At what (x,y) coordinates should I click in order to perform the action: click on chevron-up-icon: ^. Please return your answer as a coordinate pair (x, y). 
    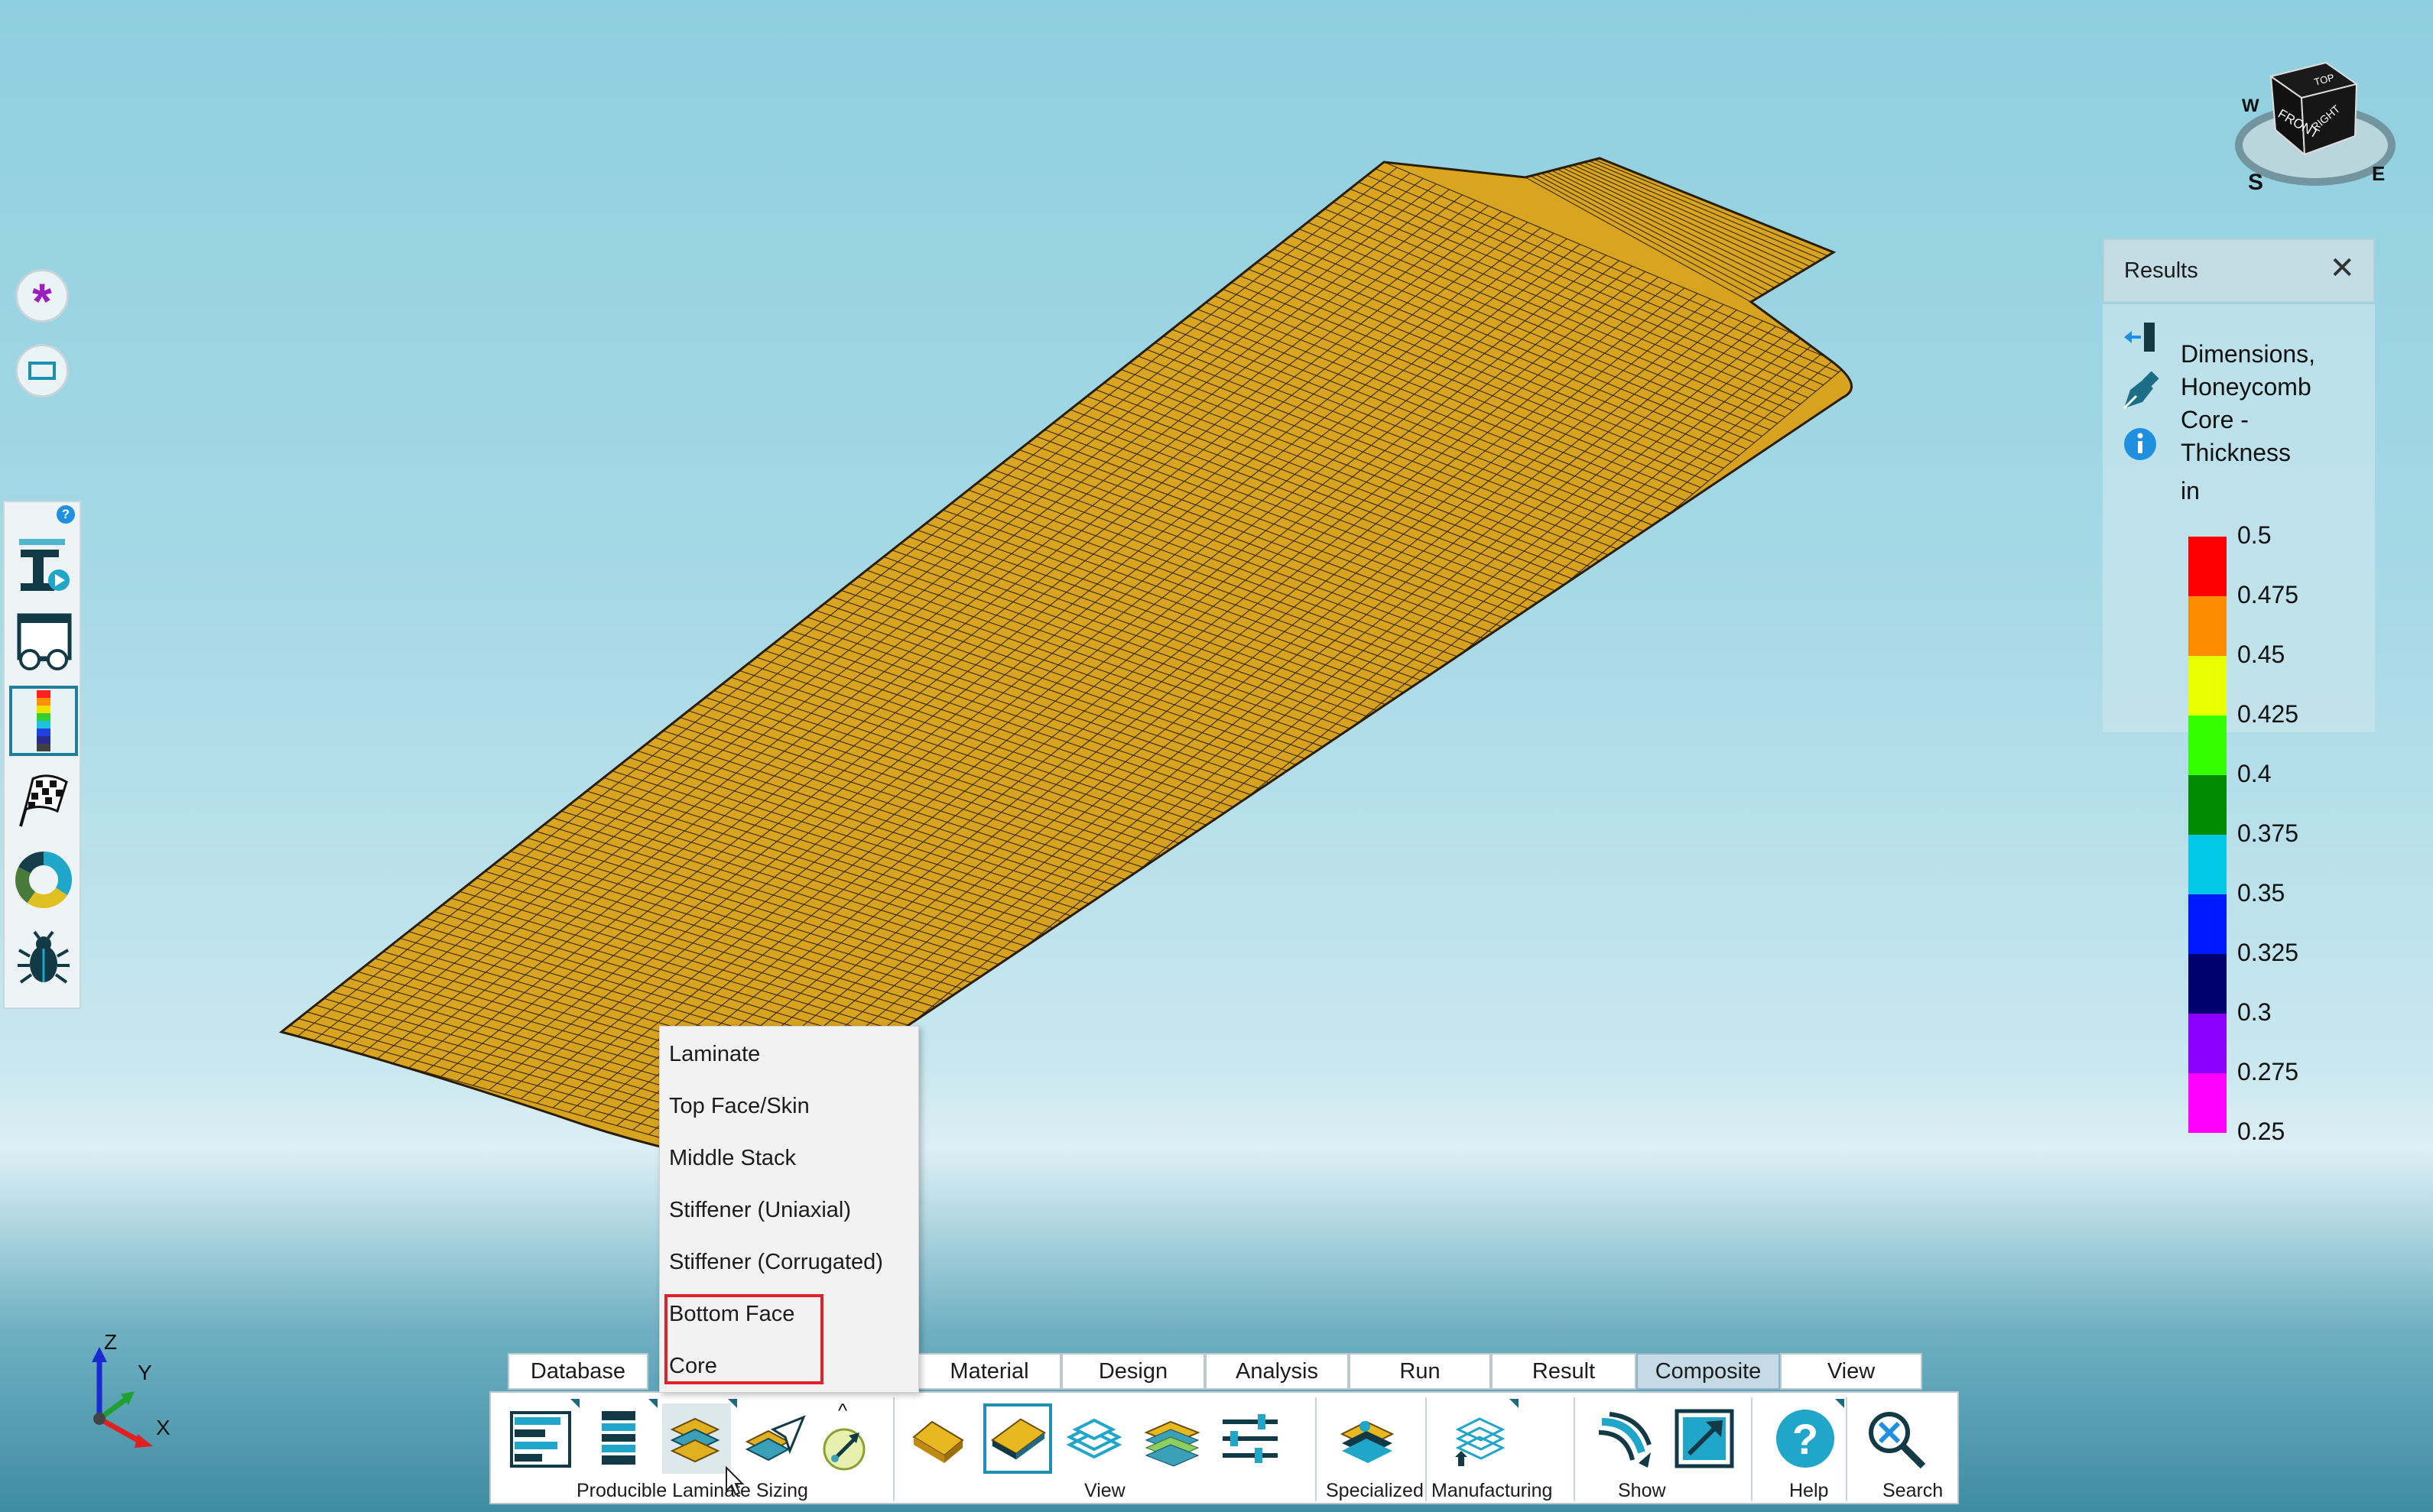
    Looking at the image, I should click on (843, 1410).